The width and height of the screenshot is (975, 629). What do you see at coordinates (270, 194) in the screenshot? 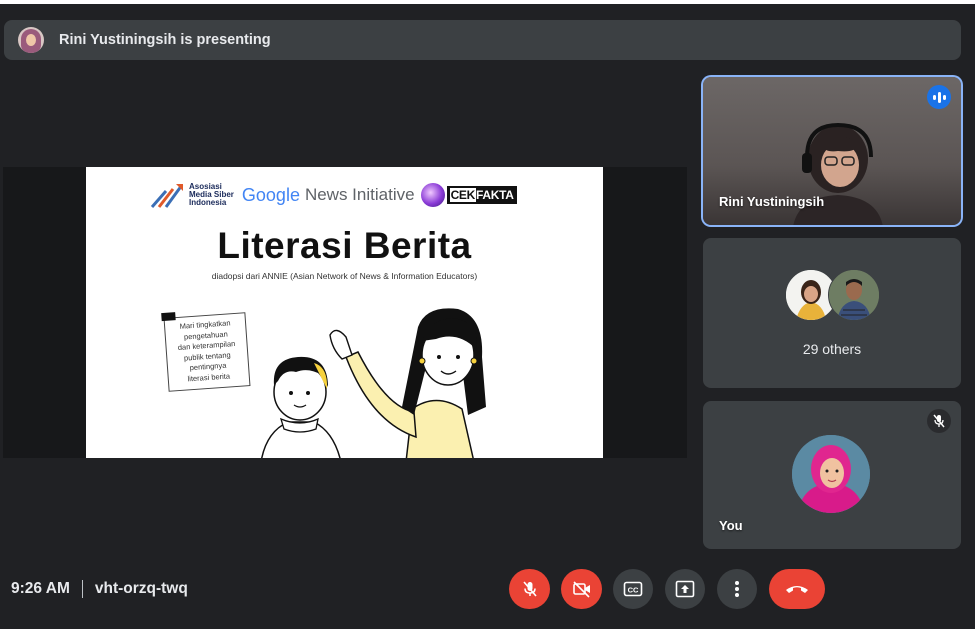
I see `google-wordmark: Google` at bounding box center [270, 194].